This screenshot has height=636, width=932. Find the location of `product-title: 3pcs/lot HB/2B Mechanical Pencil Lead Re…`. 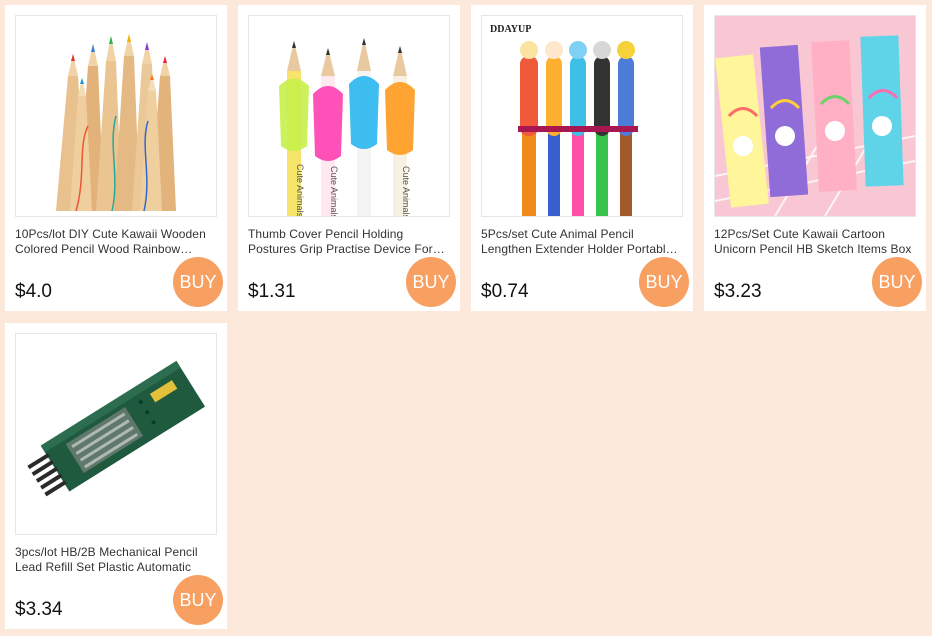

product-title: 3pcs/lot HB/2B Mechanical Pencil Lead Re… is located at coordinates (114, 560).